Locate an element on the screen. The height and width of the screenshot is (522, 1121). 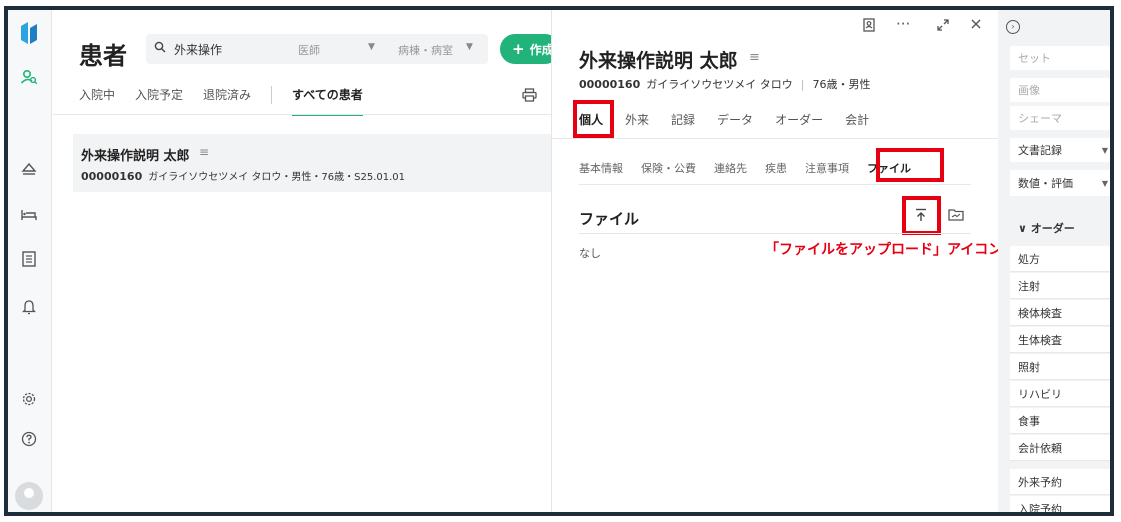
order-item: 検体検査 is located at coordinates (1060, 313).